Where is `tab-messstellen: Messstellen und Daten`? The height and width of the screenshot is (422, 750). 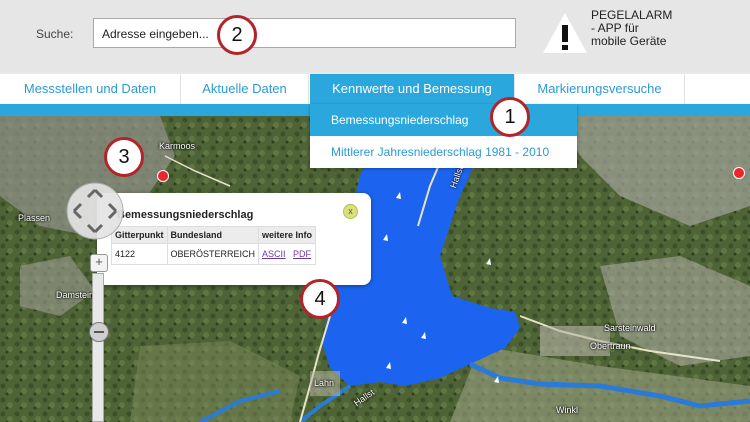 tab-messstellen: Messstellen und Daten is located at coordinates (90, 89).